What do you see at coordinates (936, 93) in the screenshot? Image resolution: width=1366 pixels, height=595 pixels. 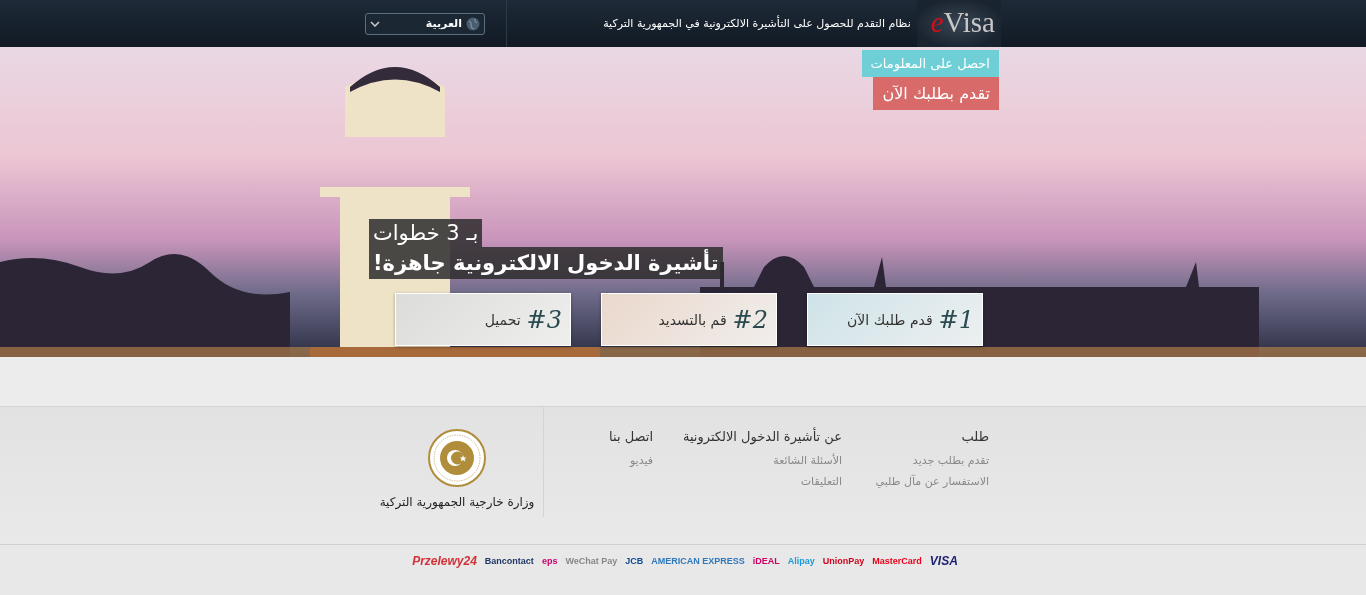 I see `apply-button: تقدم بطلبك الآن` at bounding box center [936, 93].